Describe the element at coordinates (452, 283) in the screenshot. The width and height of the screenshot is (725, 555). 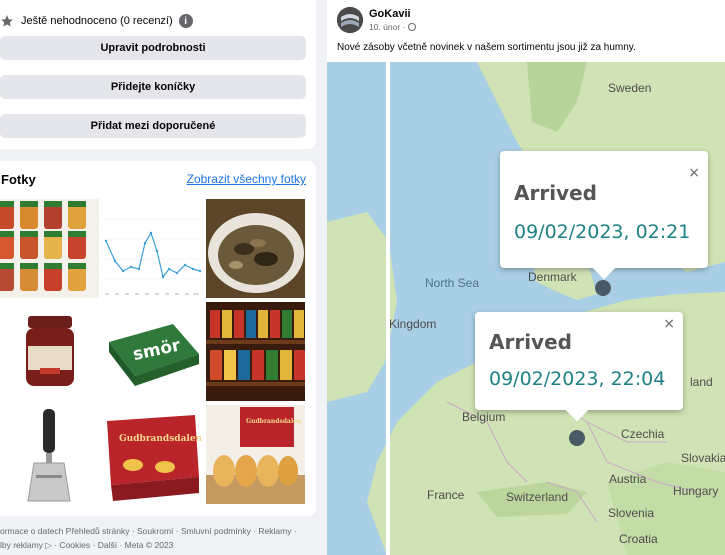
I see `map-label-north-sea: North Sea` at that location.